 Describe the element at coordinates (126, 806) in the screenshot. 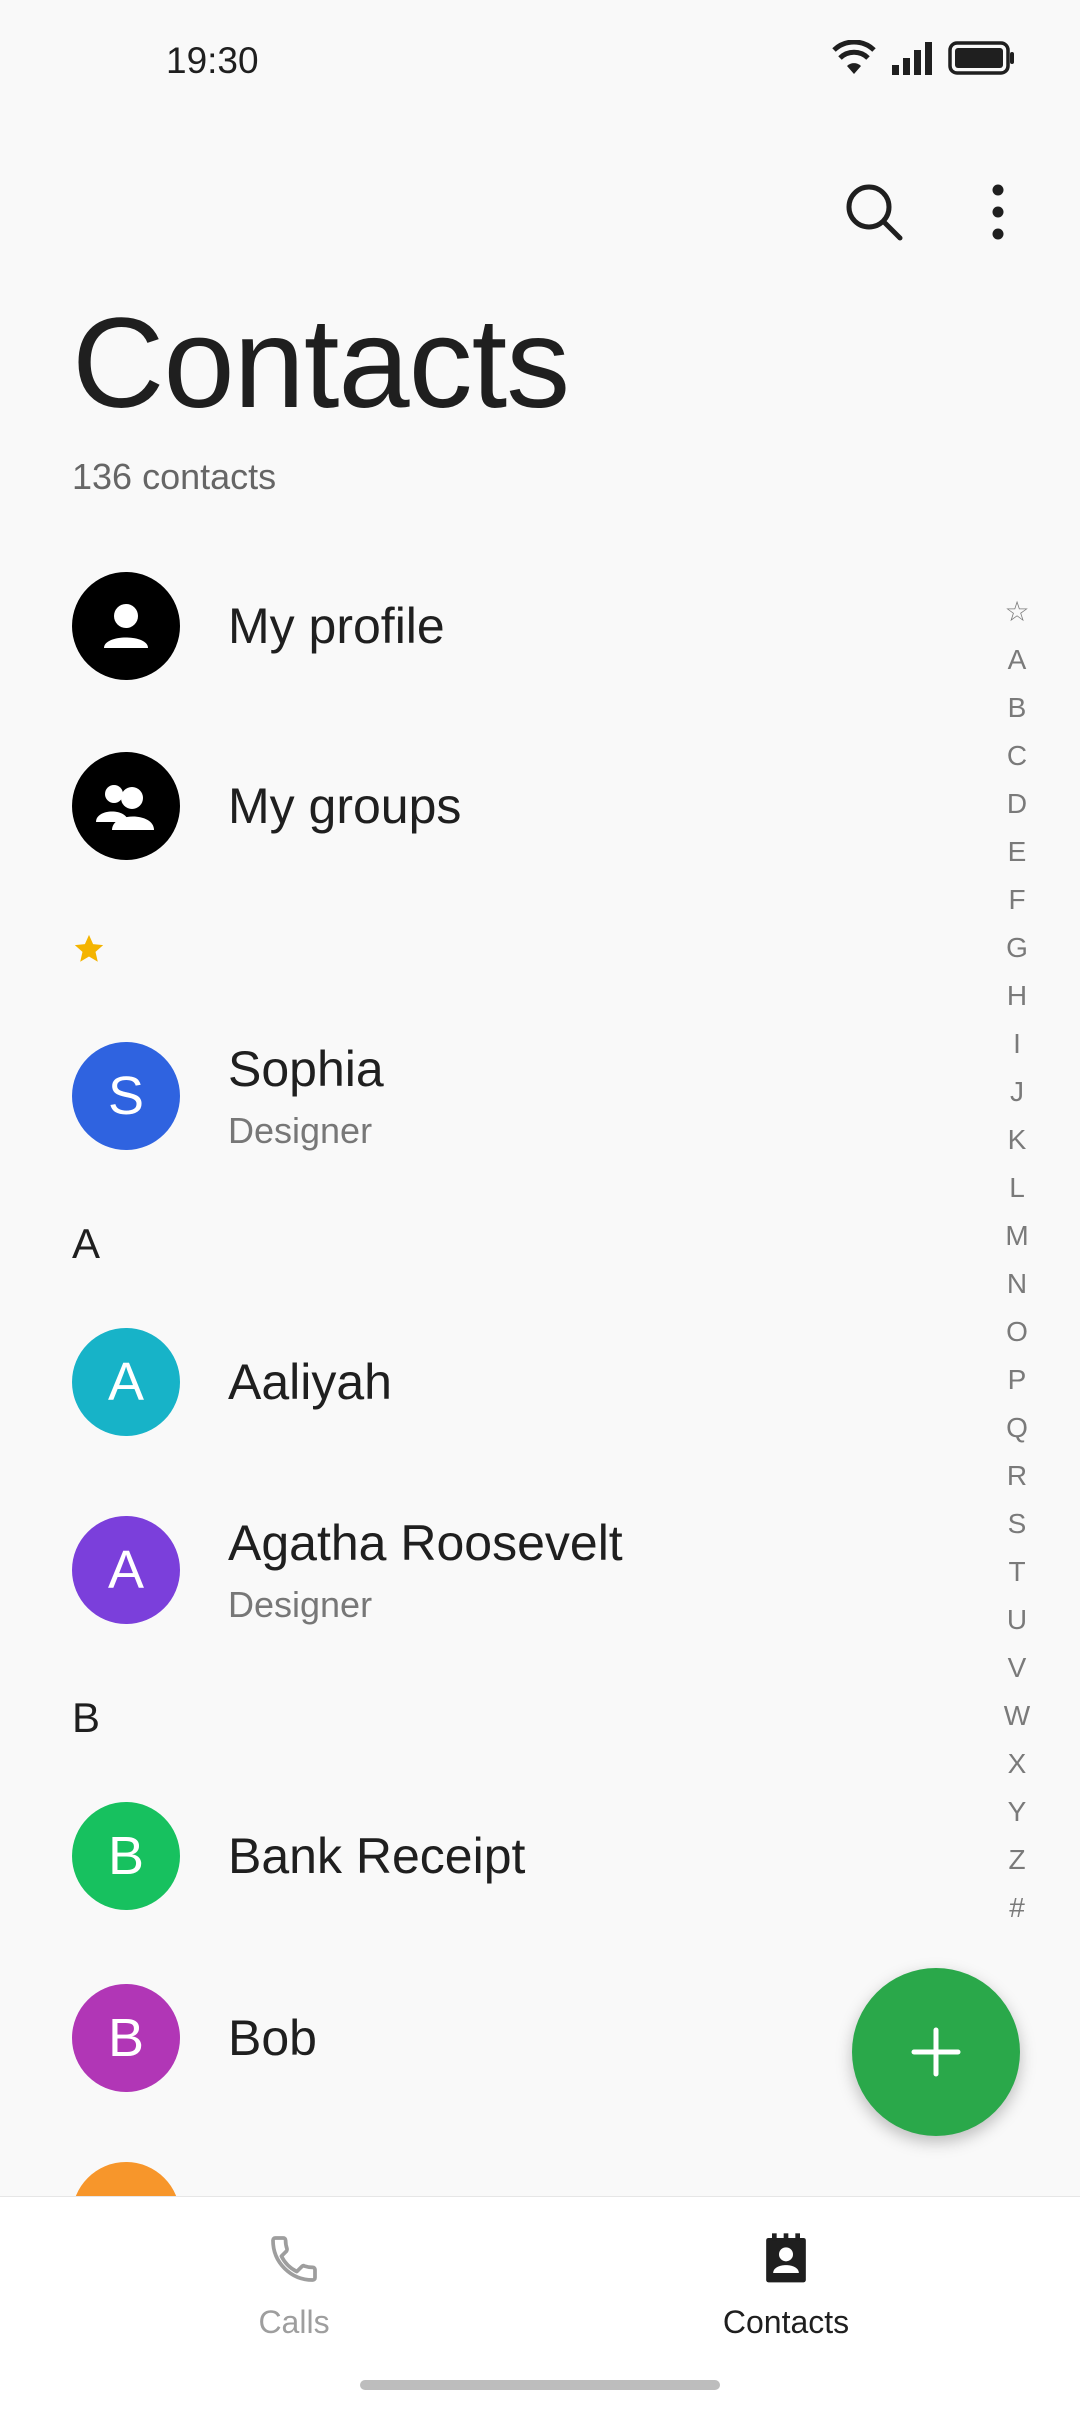

I see `groups-icon` at that location.